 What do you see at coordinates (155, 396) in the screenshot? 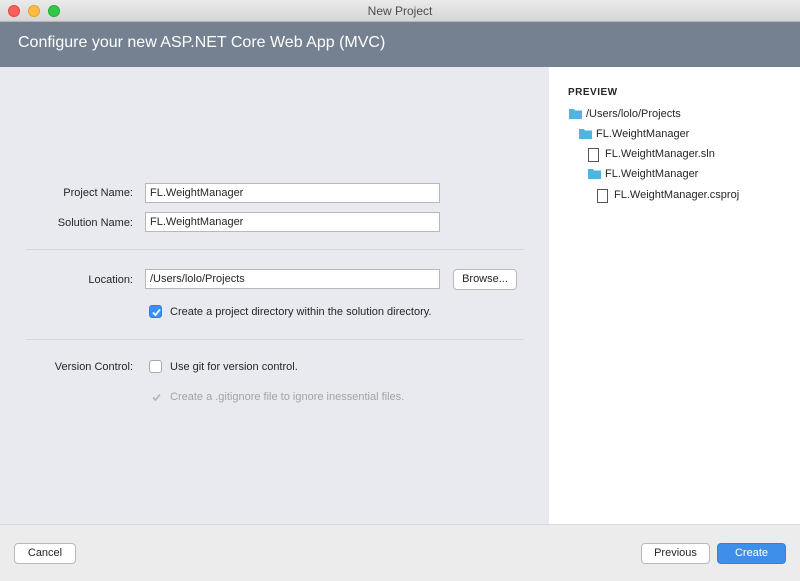
I see `gitignore-checkbox` at bounding box center [155, 396].